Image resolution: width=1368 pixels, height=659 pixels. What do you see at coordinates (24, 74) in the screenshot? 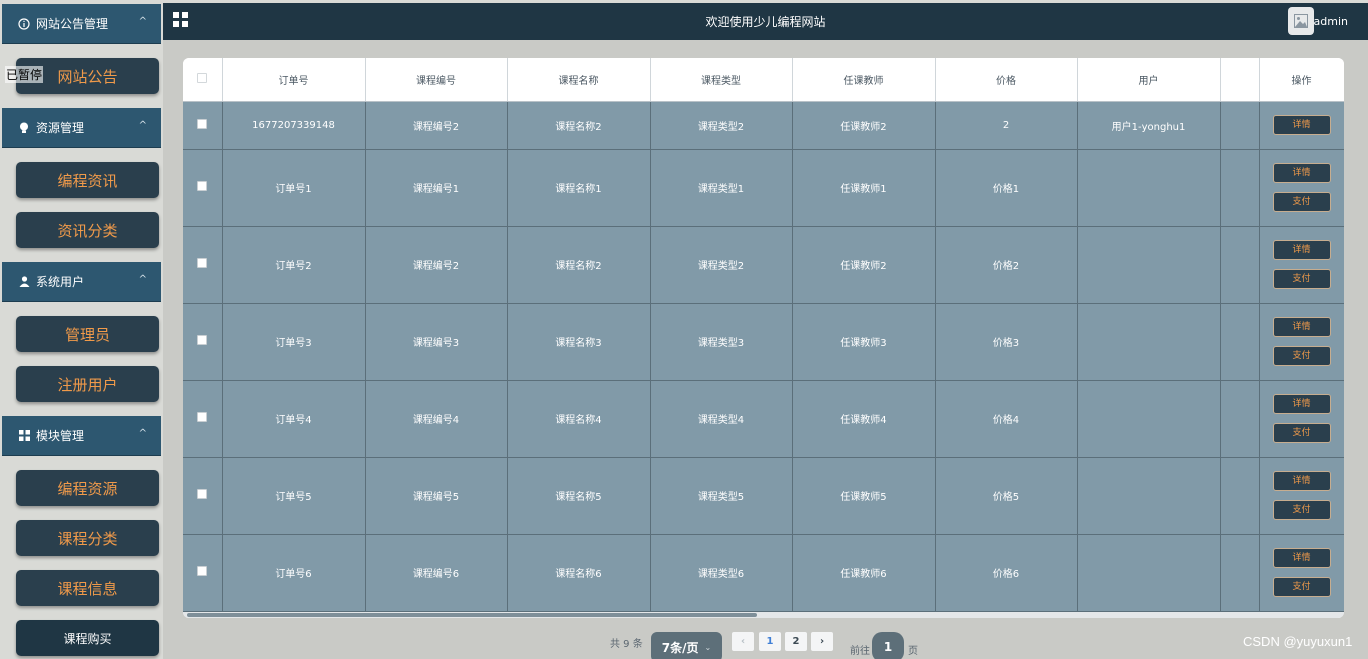
I see `paused-label: 已暂停` at bounding box center [24, 74].